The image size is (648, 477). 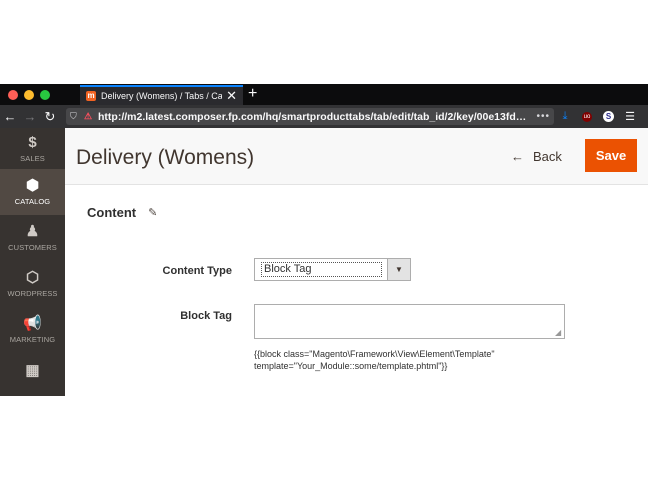 I want to click on megaphone-icon: 📢, so click(x=32, y=323).